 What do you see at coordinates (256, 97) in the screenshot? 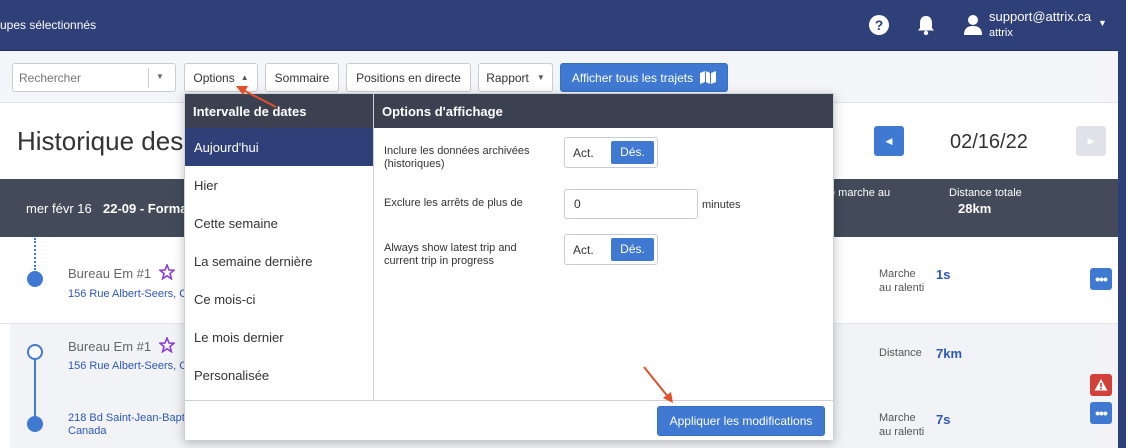
I see `annotation-arrow-options` at bounding box center [256, 97].